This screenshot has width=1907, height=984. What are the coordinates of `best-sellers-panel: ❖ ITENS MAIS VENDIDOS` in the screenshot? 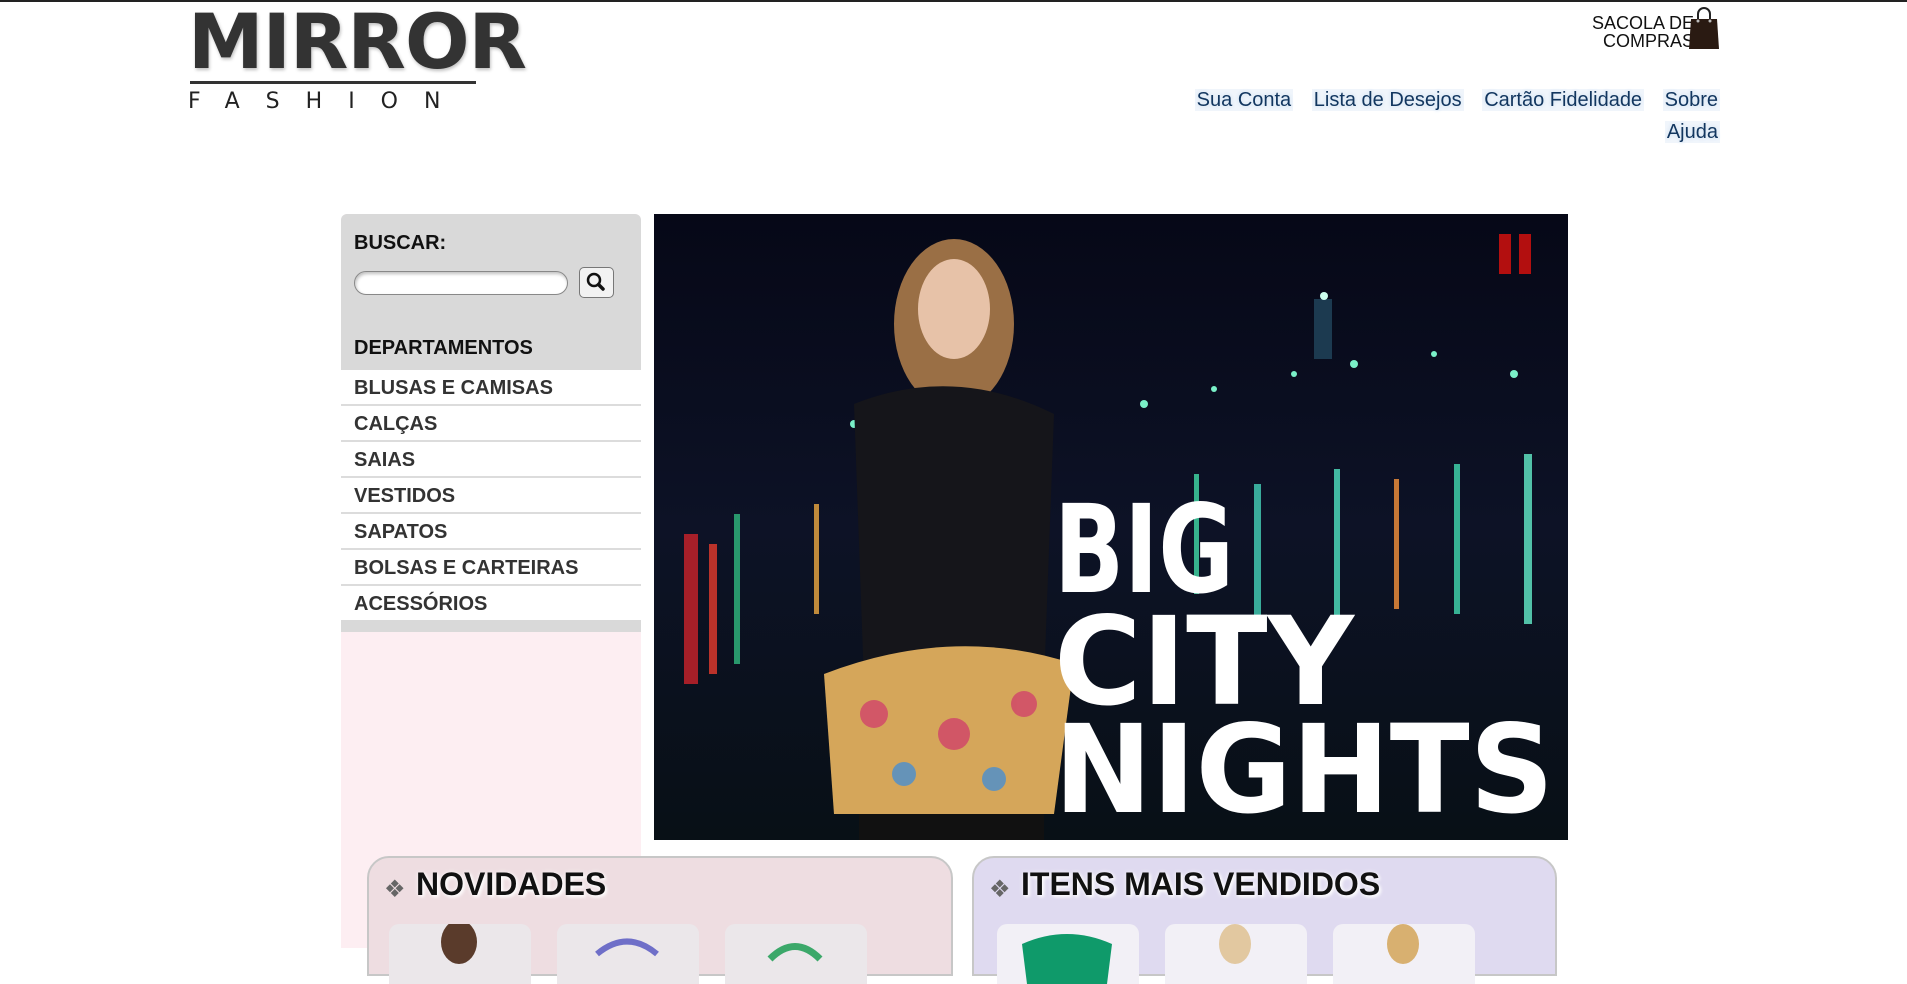 It's located at (1264, 920).